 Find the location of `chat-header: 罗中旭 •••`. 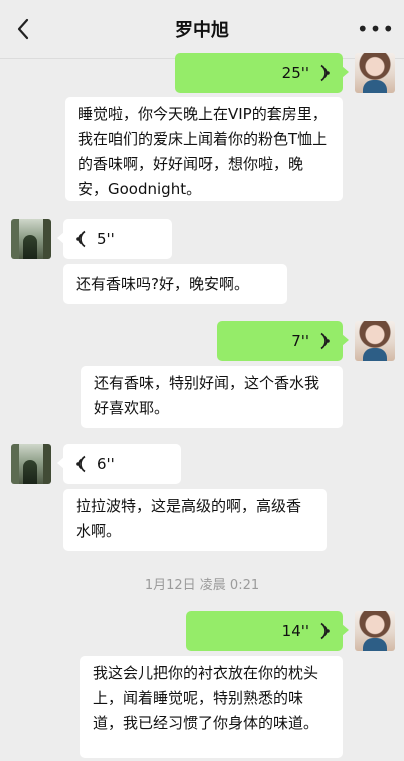

chat-header: 罗中旭 ••• is located at coordinates (202, 29).